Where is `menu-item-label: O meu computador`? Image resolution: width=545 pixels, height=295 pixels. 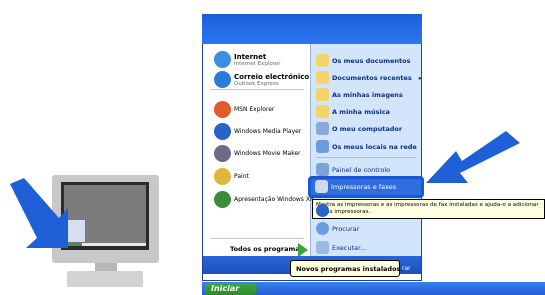 menu-item-label: O meu computador is located at coordinates (367, 128).